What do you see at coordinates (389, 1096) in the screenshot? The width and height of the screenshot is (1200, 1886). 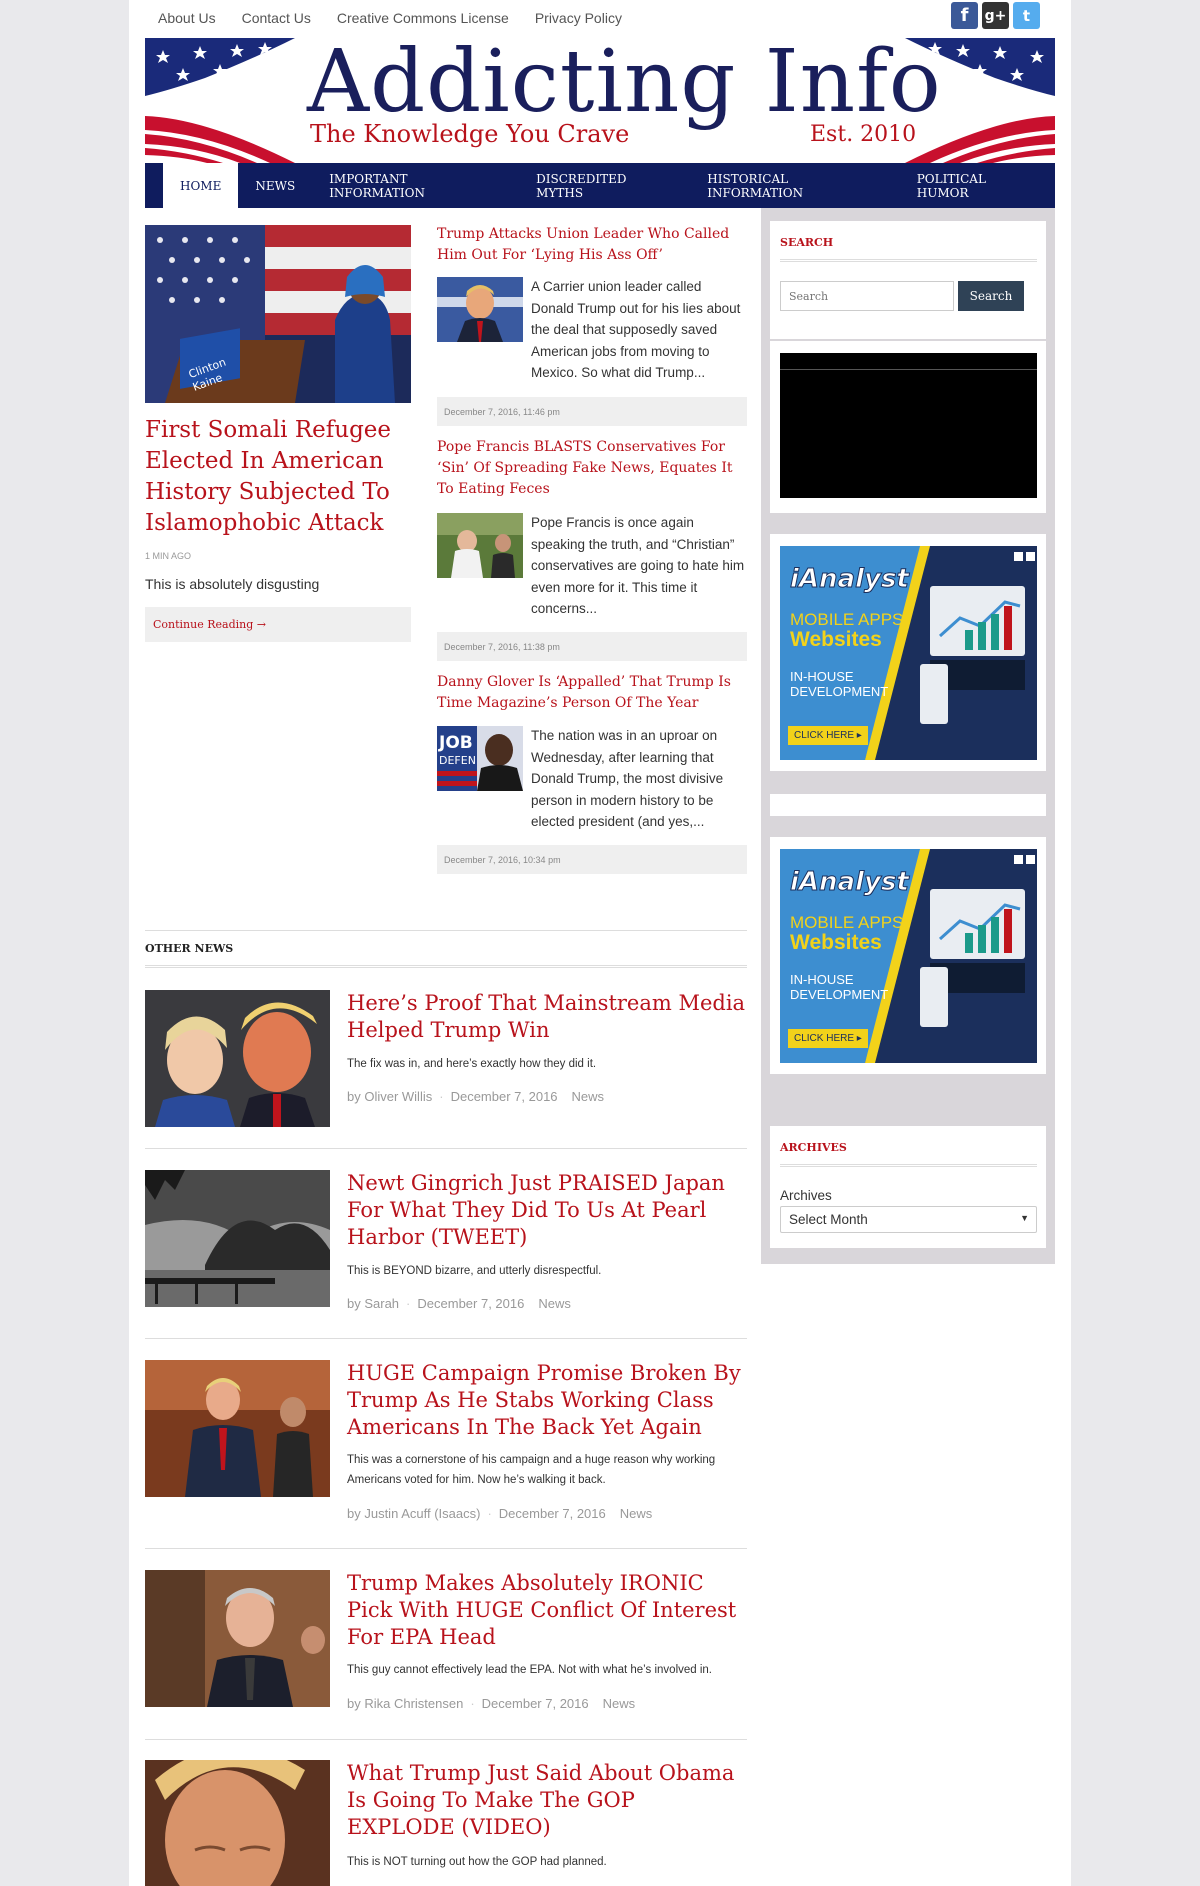 I see `news-author: by Oliver Willis` at bounding box center [389, 1096].